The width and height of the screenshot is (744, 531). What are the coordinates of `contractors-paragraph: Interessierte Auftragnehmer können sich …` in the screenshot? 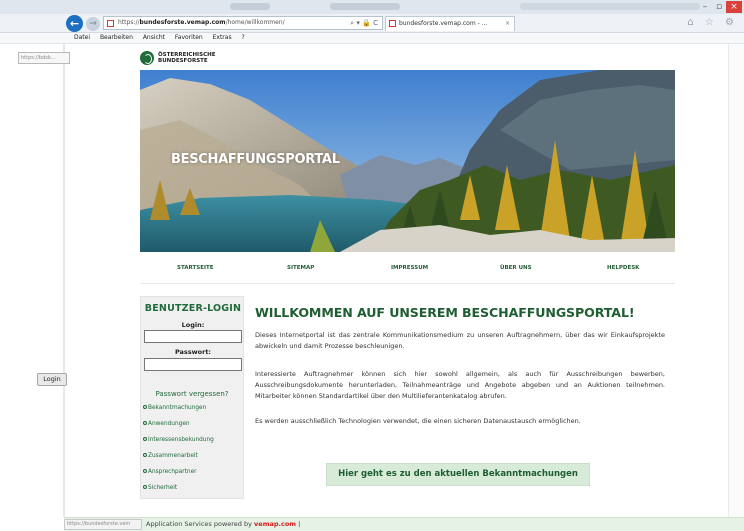 It's located at (460, 385).